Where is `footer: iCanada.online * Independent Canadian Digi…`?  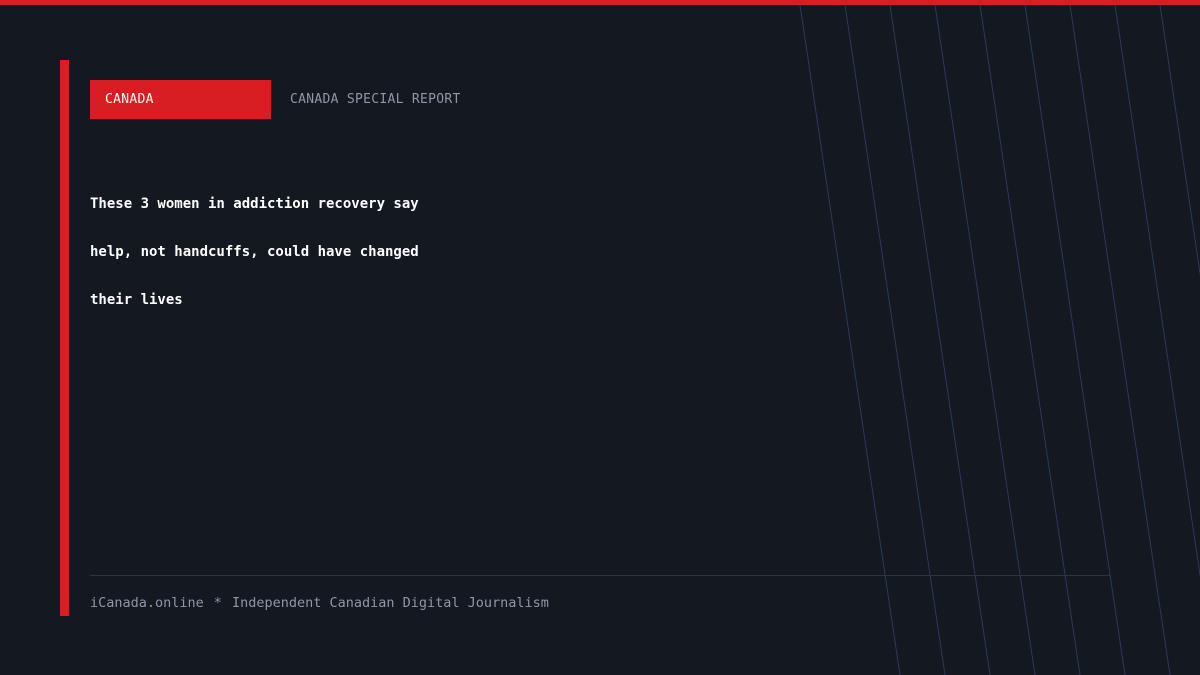 footer: iCanada.online * Independent Canadian Digi… is located at coordinates (319, 603).